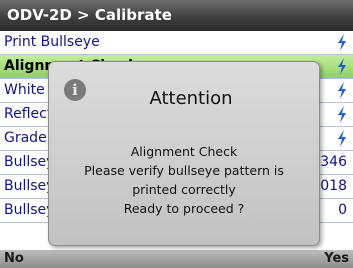 This screenshot has height=268, width=353. I want to click on menu-item-print-bullseye: Print Bullseye, so click(176, 43).